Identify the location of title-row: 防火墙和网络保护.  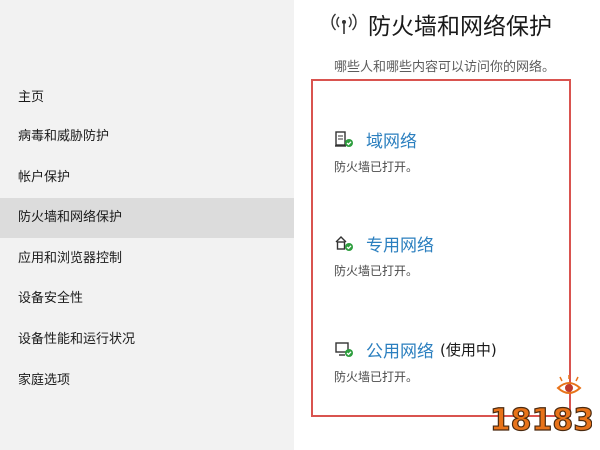
(441, 24).